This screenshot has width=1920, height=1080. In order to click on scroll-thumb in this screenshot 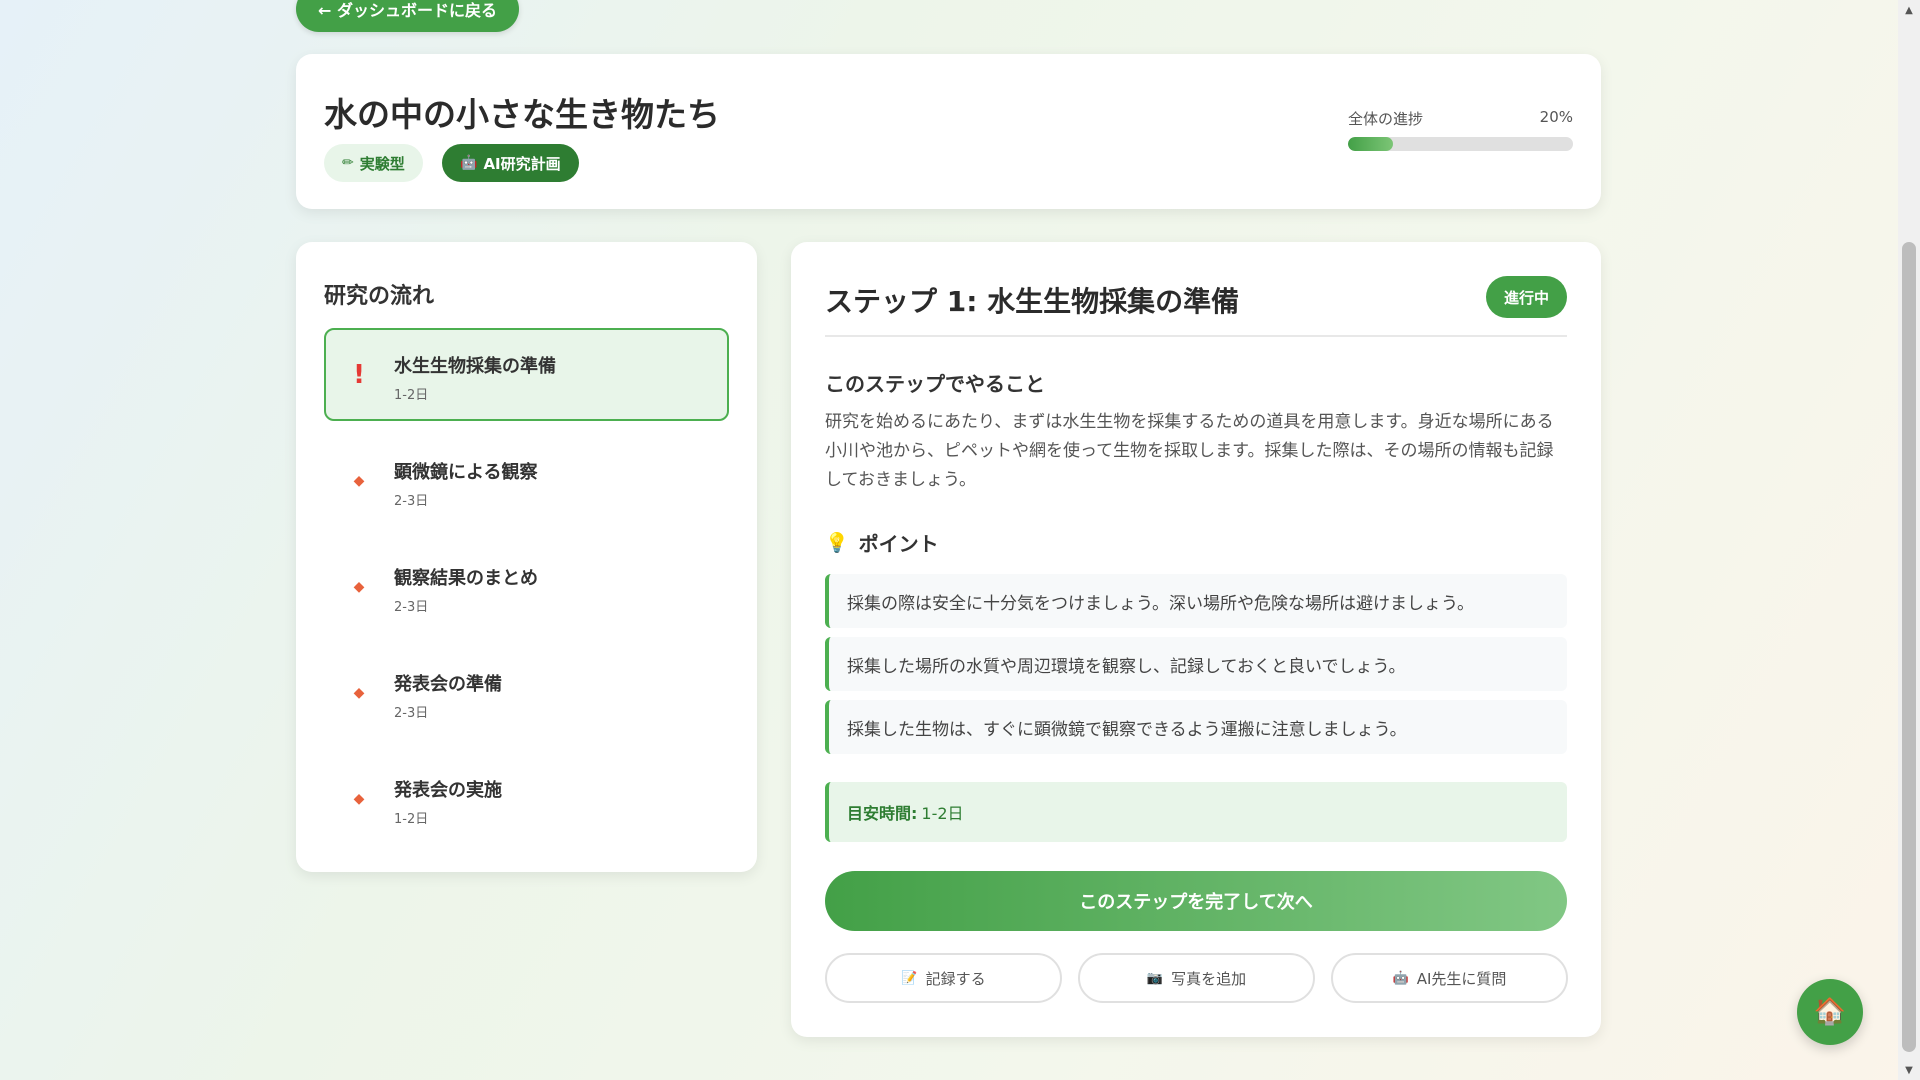, I will do `click(1909, 647)`.